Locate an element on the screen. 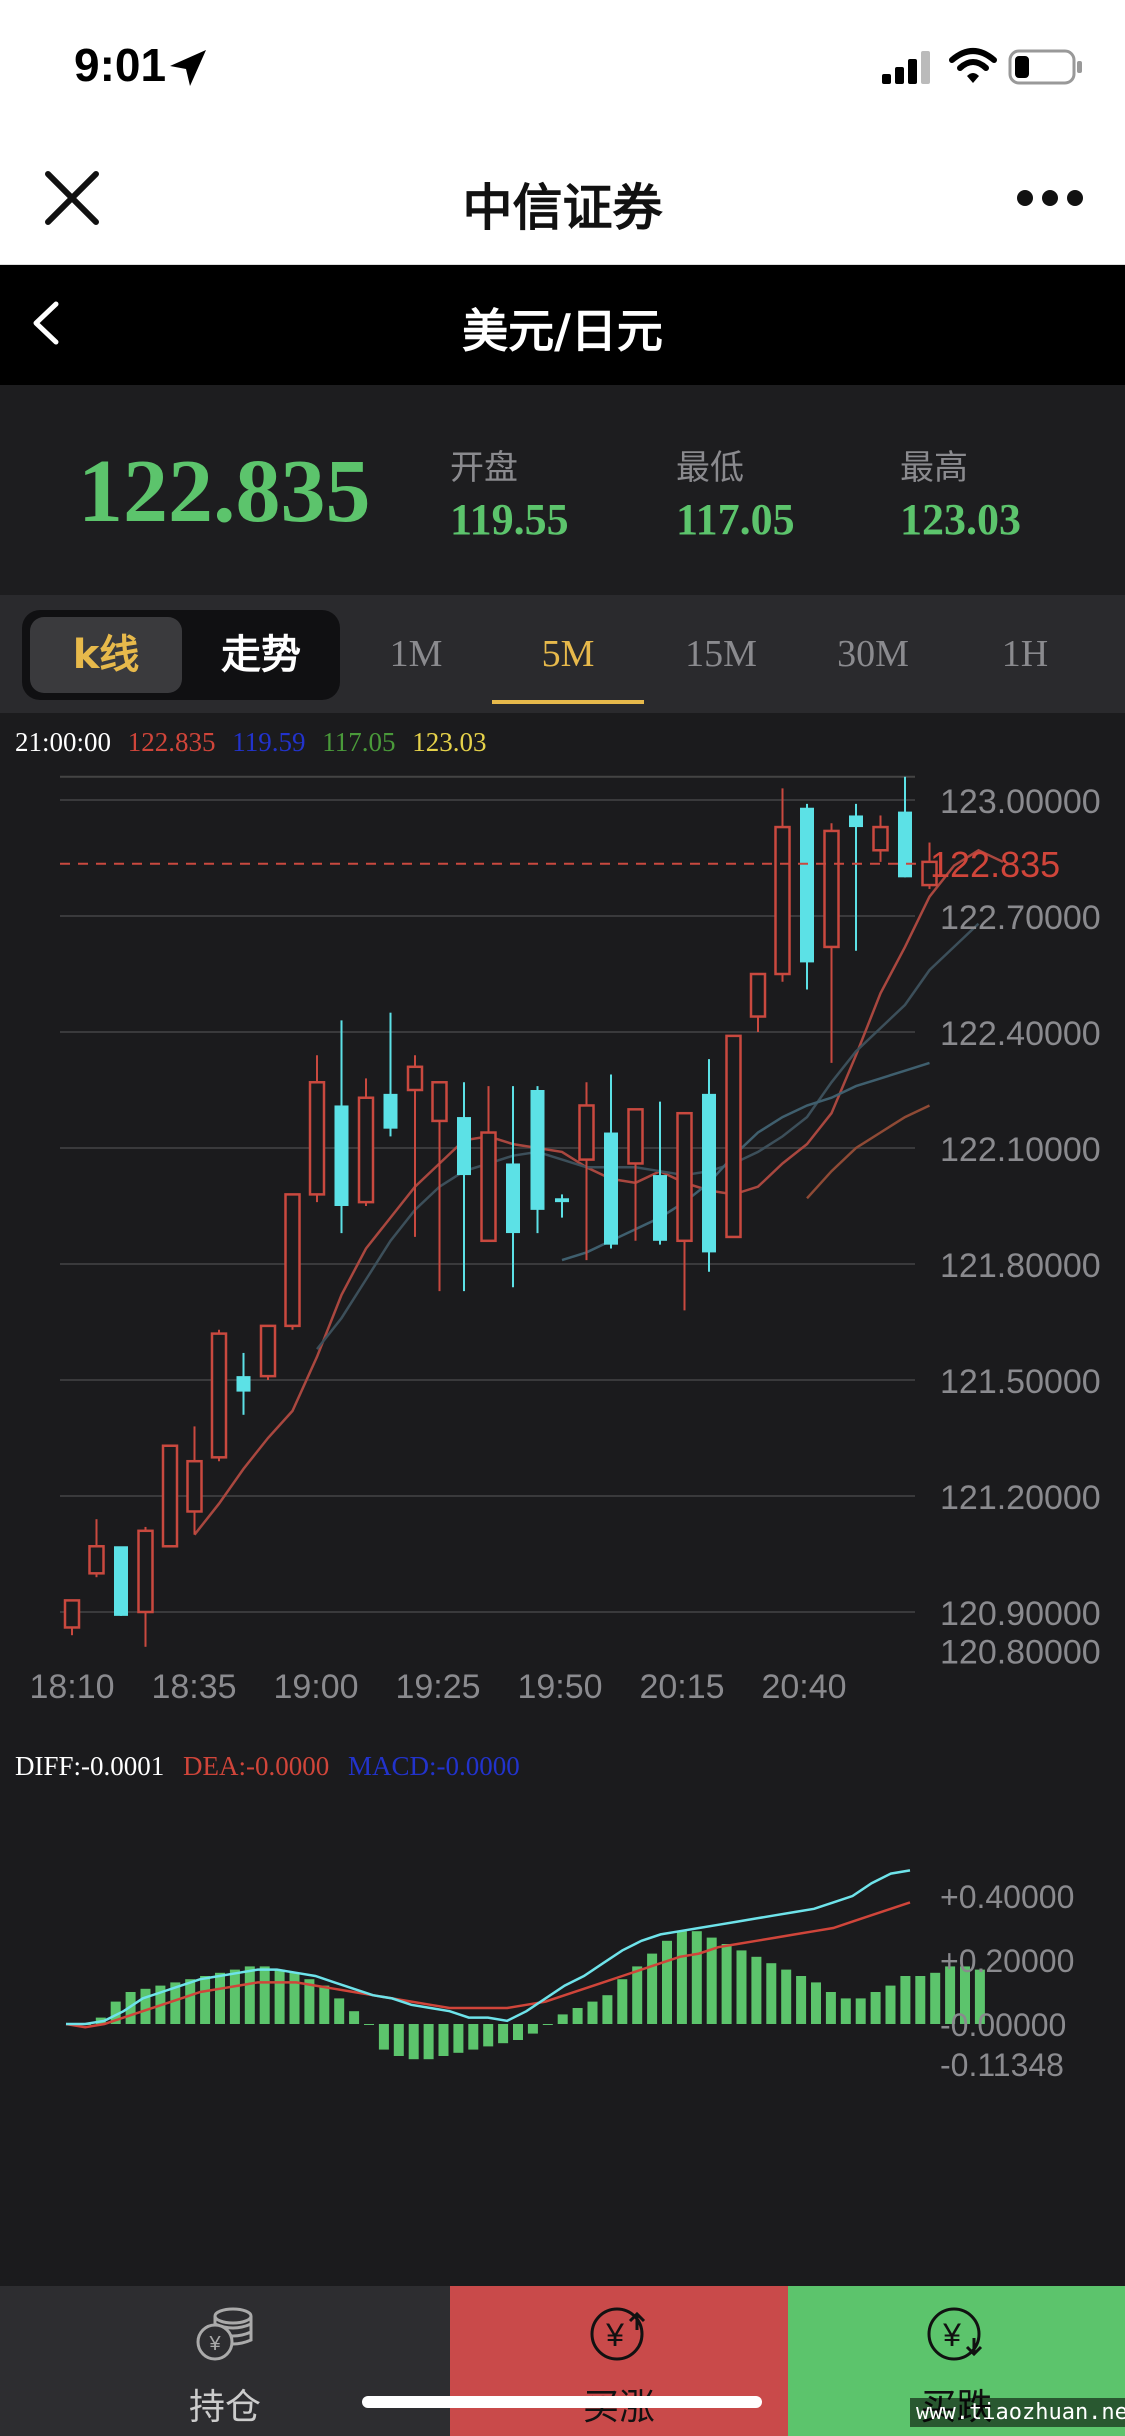  price-tick-label: 121.50000 is located at coordinates (1020, 1382).